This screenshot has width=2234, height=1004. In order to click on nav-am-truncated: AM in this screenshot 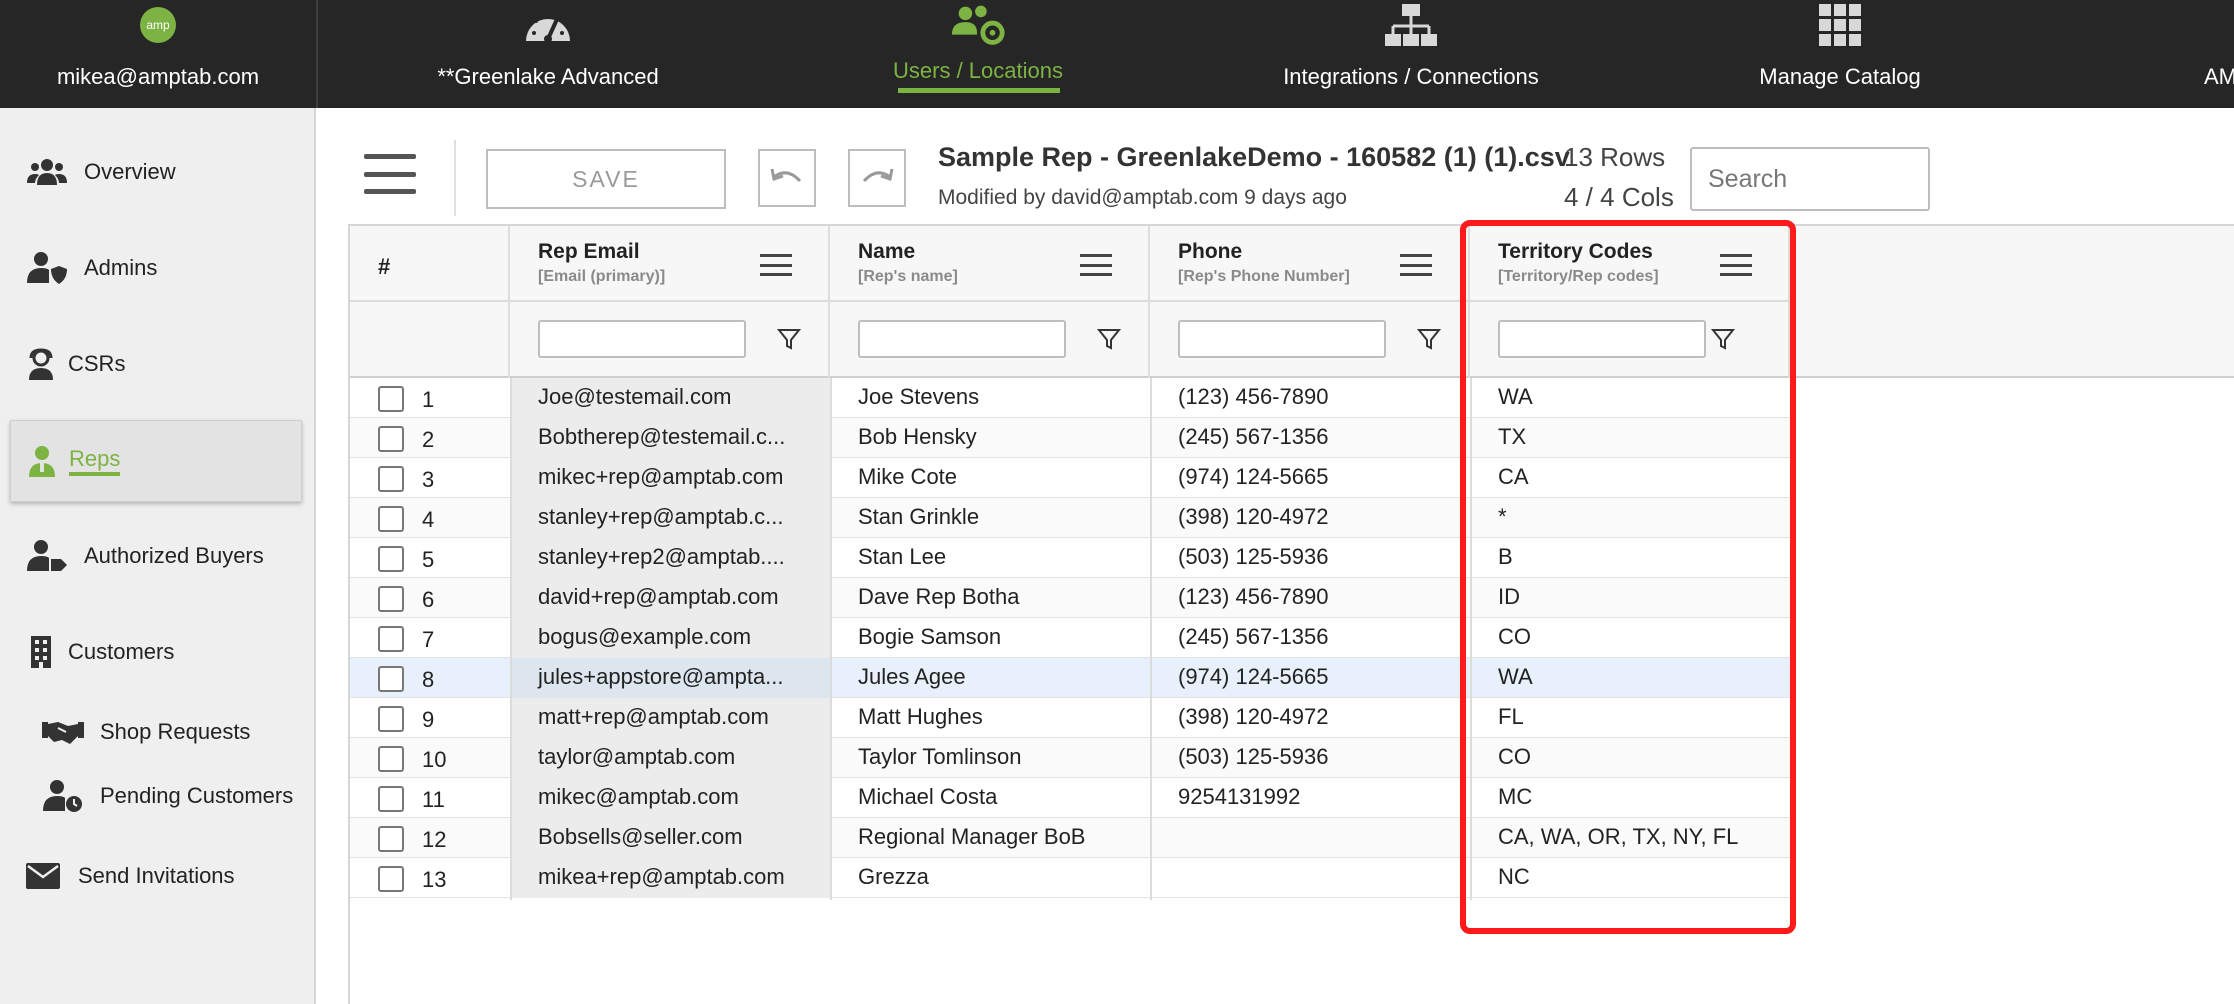, I will do `click(2219, 54)`.